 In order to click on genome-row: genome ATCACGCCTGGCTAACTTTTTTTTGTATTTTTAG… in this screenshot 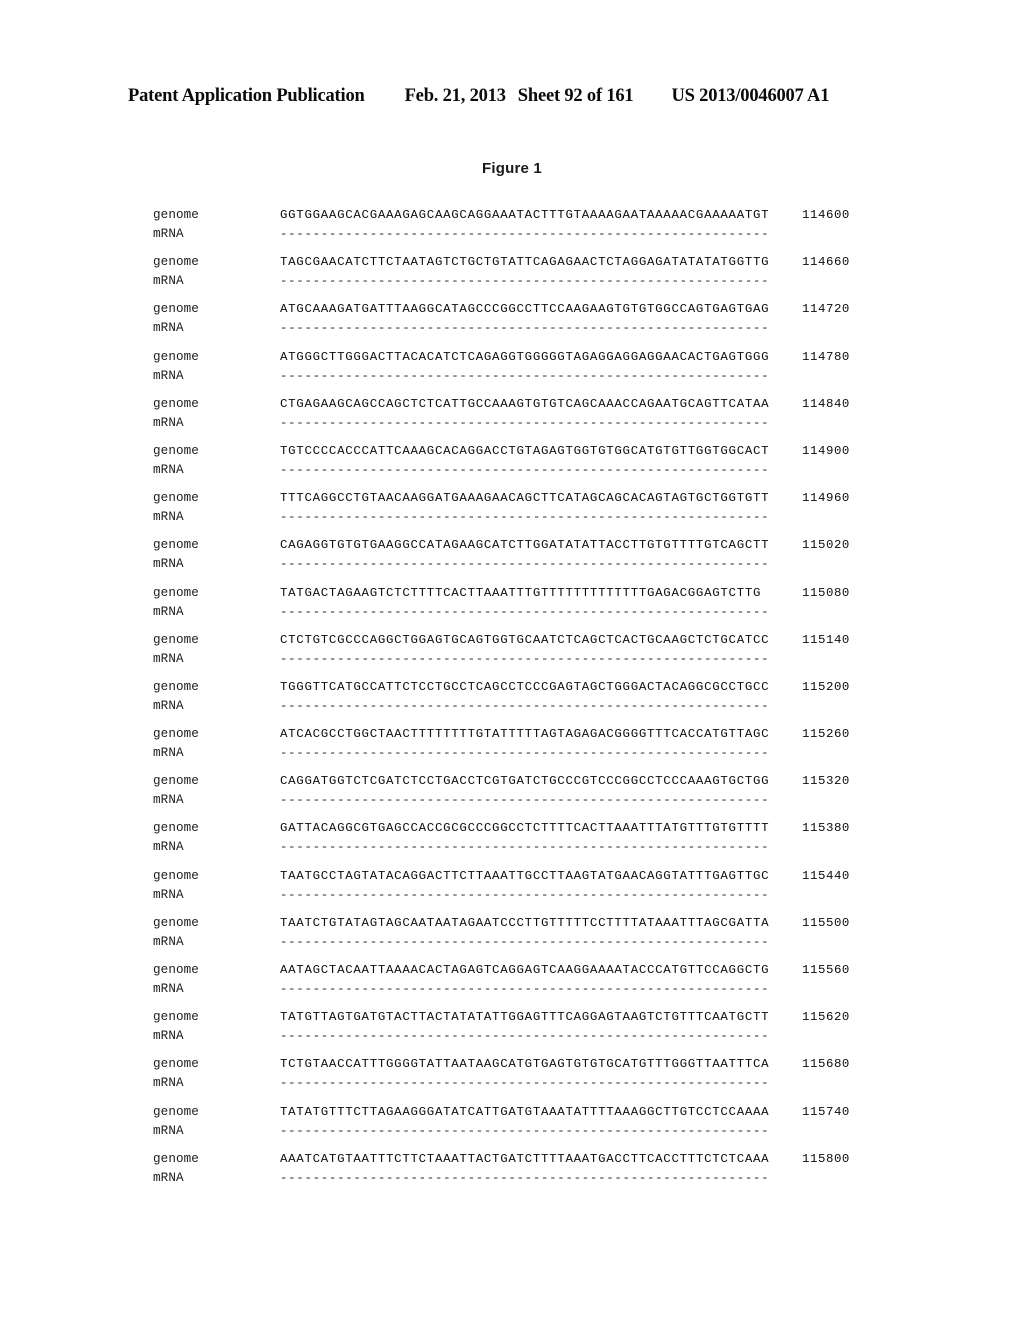, I will do `click(533, 734)`.